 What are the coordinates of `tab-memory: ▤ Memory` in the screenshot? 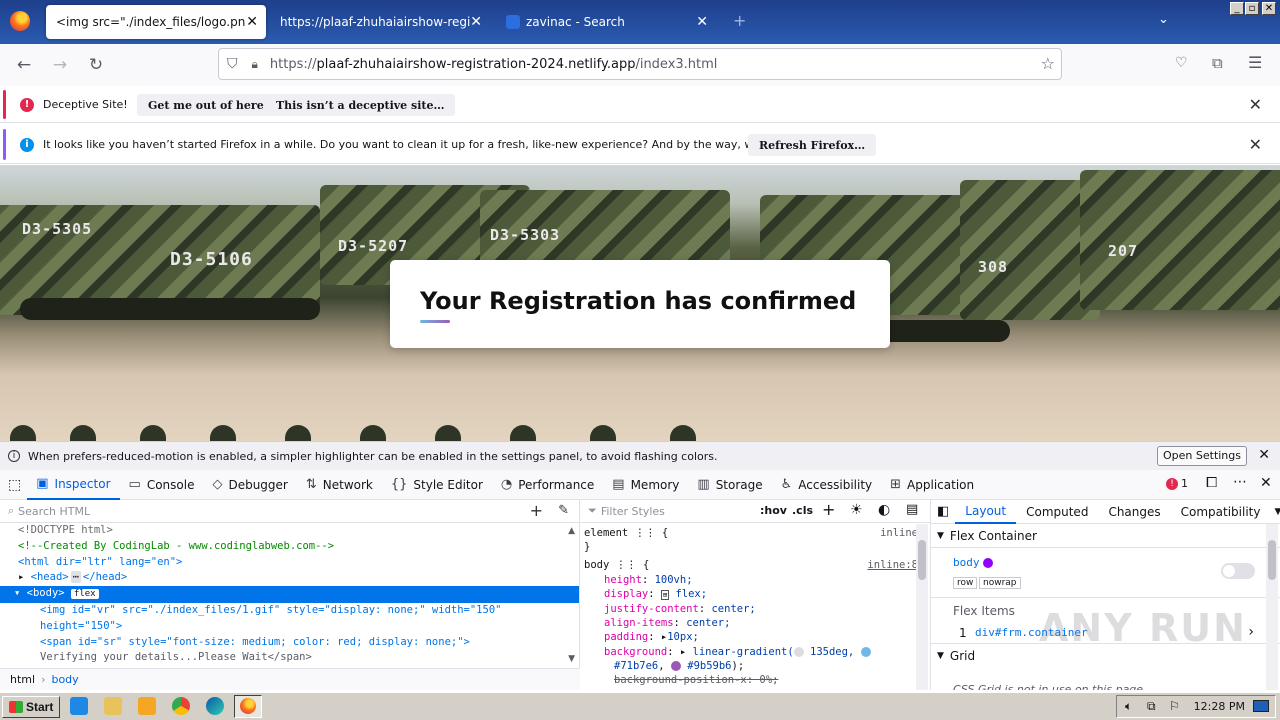 It's located at (645, 485).